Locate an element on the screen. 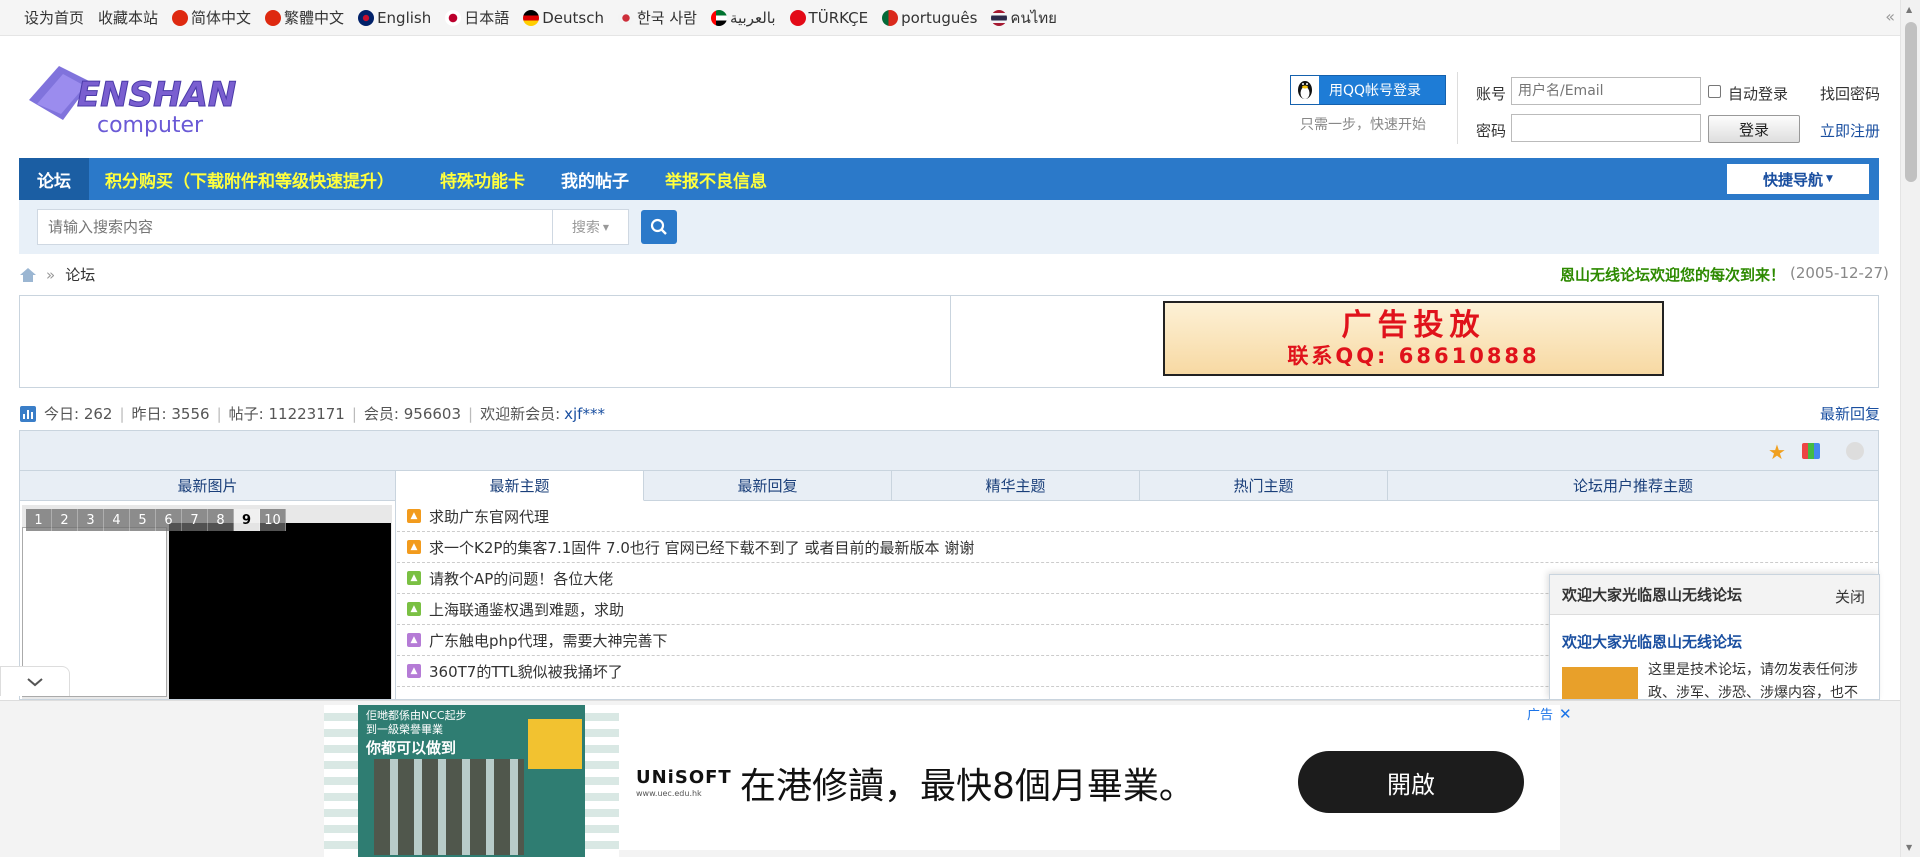 The height and width of the screenshot is (857, 1920). latest-images-panel: 1 2 3 4 5 6 7 8 9 10 is located at coordinates (208, 600).